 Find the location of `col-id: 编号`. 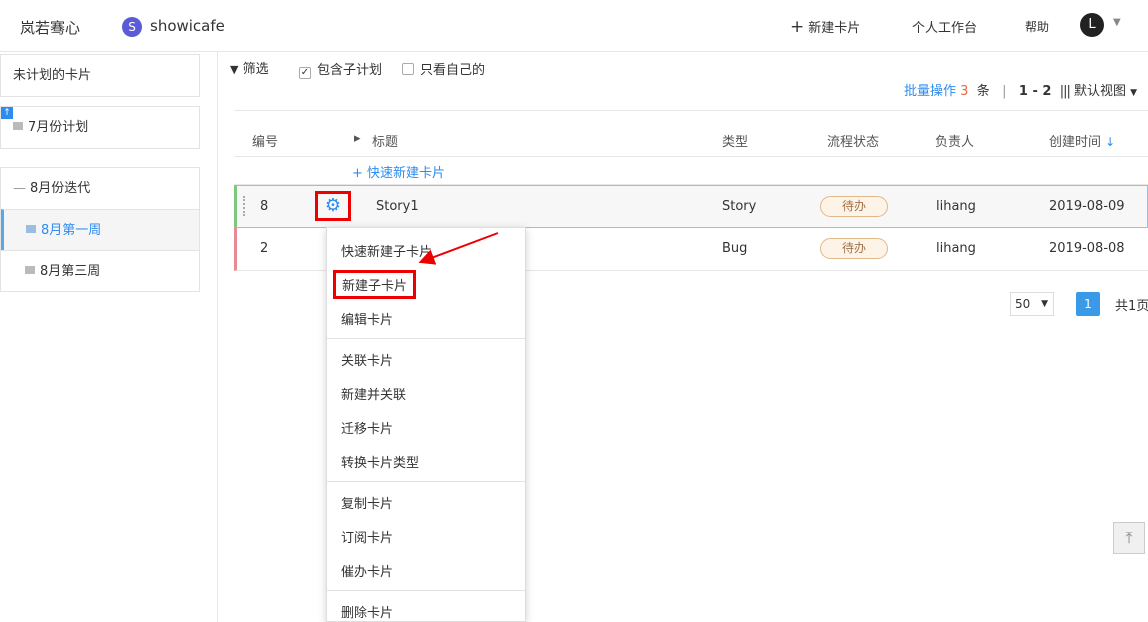

col-id: 编号 is located at coordinates (265, 140).